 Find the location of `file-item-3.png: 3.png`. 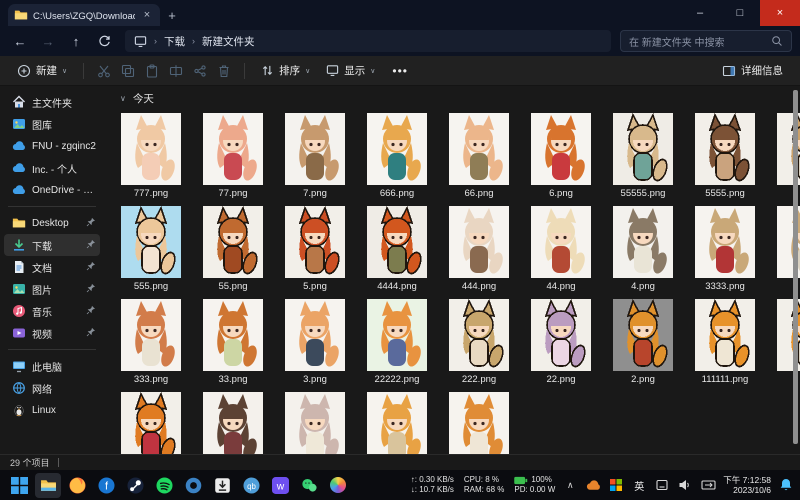

file-item-3.png: 3.png is located at coordinates (315, 342).